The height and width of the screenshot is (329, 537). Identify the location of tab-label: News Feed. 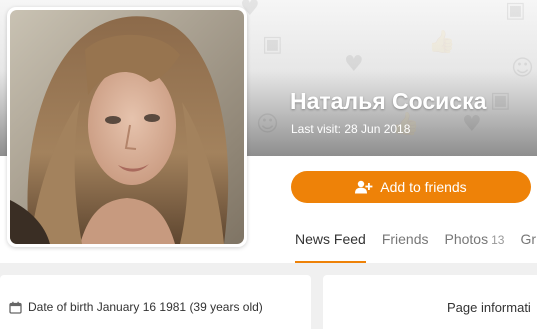
(330, 239).